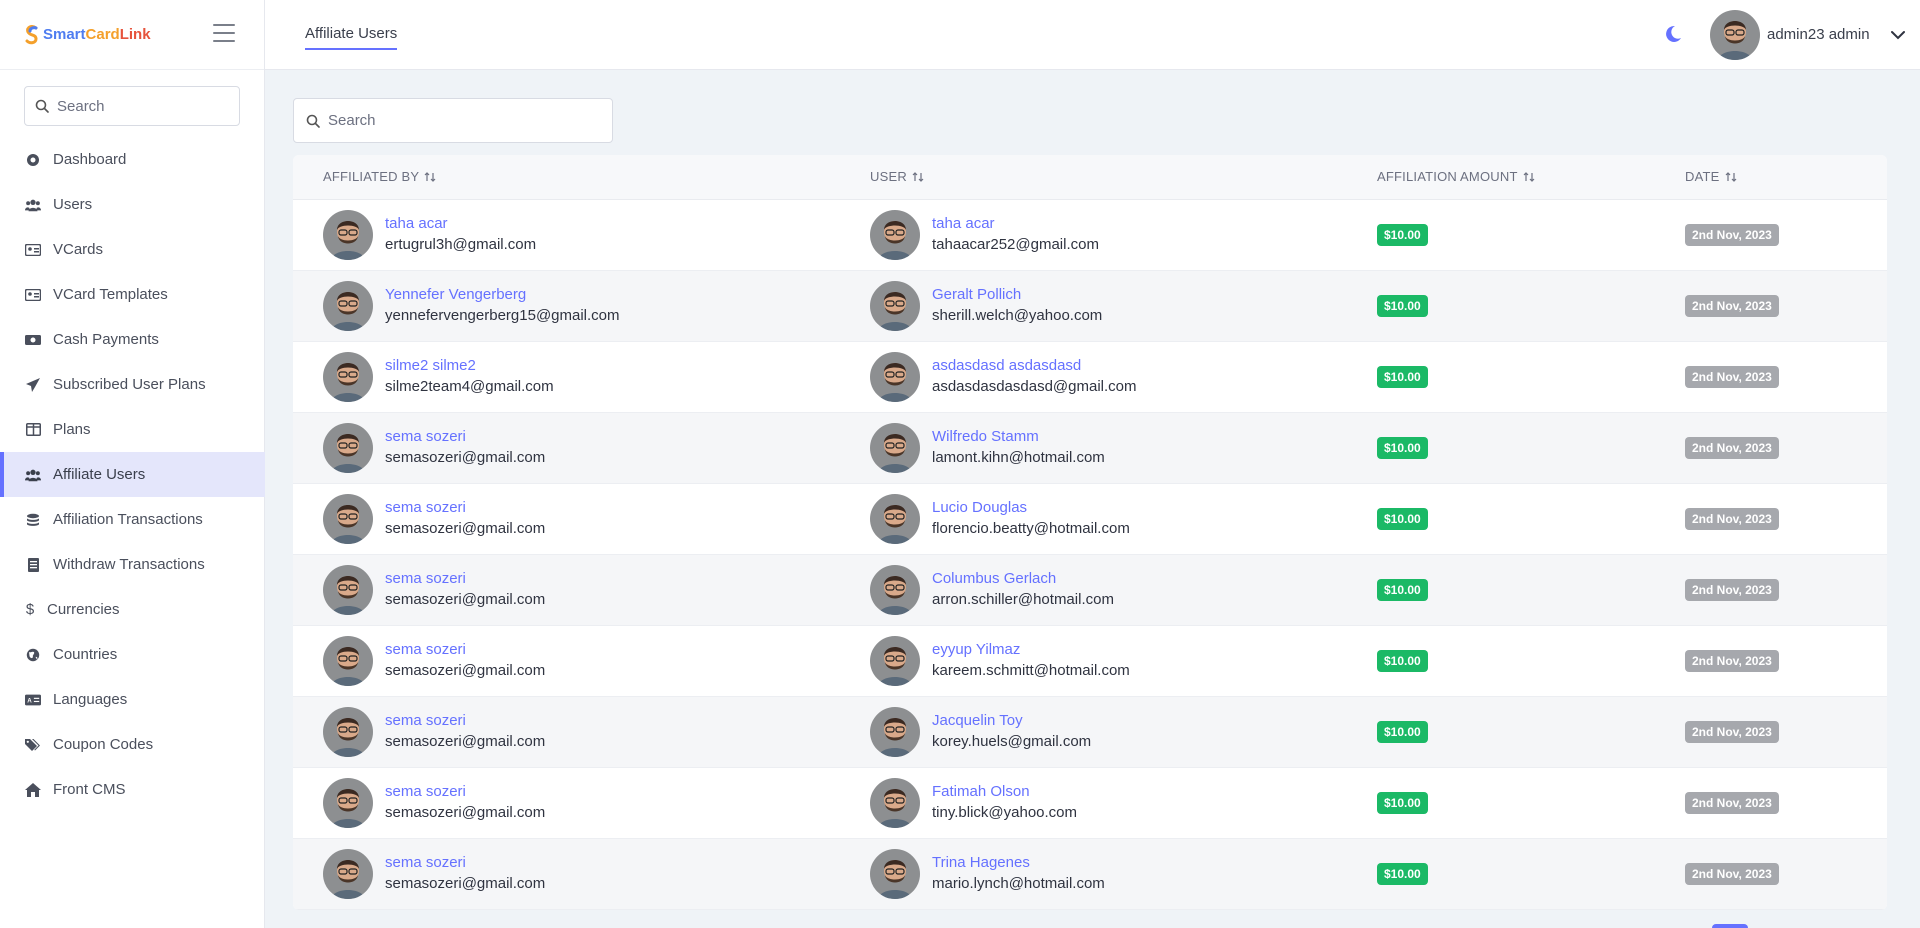 The height and width of the screenshot is (928, 1920). Describe the element at coordinates (132, 429) in the screenshot. I see `sidebar-item-plans: Plans` at that location.